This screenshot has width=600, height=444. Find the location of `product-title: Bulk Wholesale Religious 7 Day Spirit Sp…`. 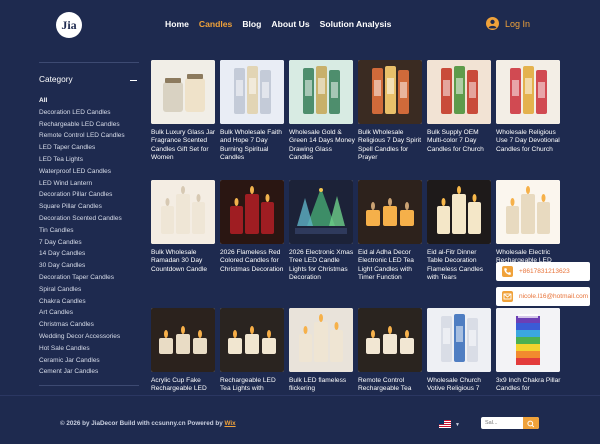

product-title: Bulk Wholesale Religious 7 Day Spirit Sp… is located at coordinates (391, 145).